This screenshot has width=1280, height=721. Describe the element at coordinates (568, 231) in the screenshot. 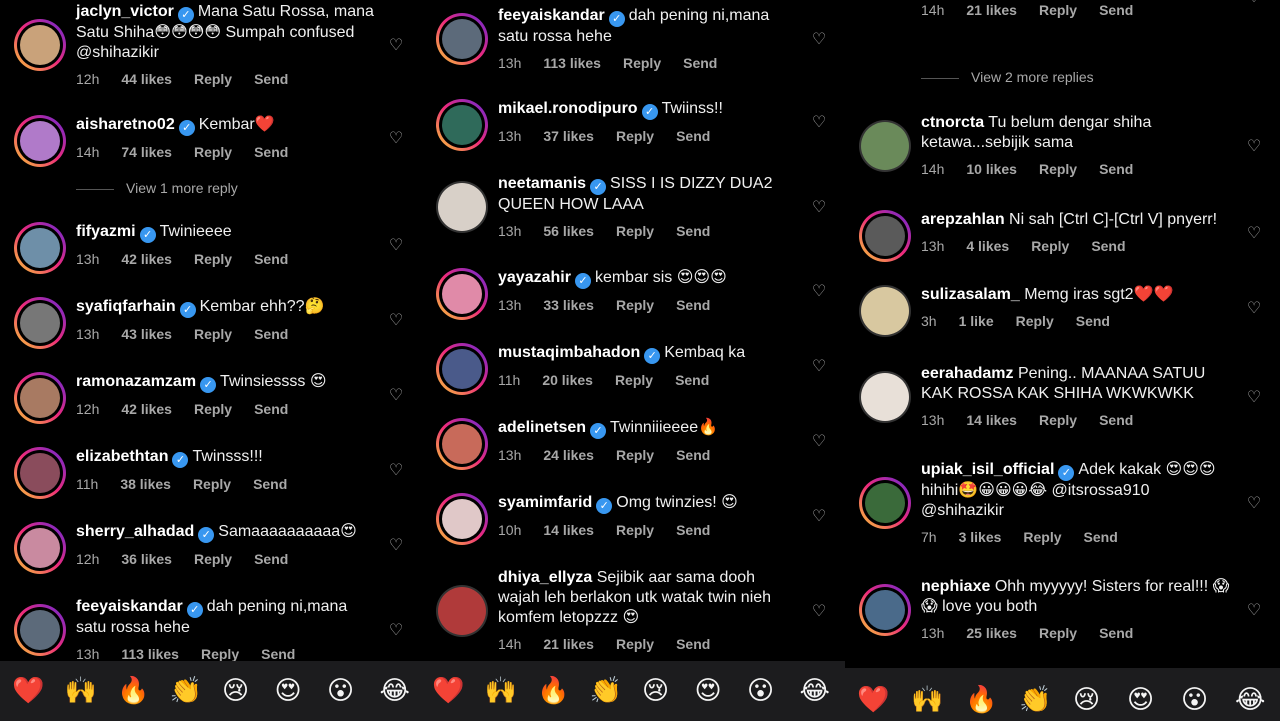

I see `likes-count: 56 likes` at that location.